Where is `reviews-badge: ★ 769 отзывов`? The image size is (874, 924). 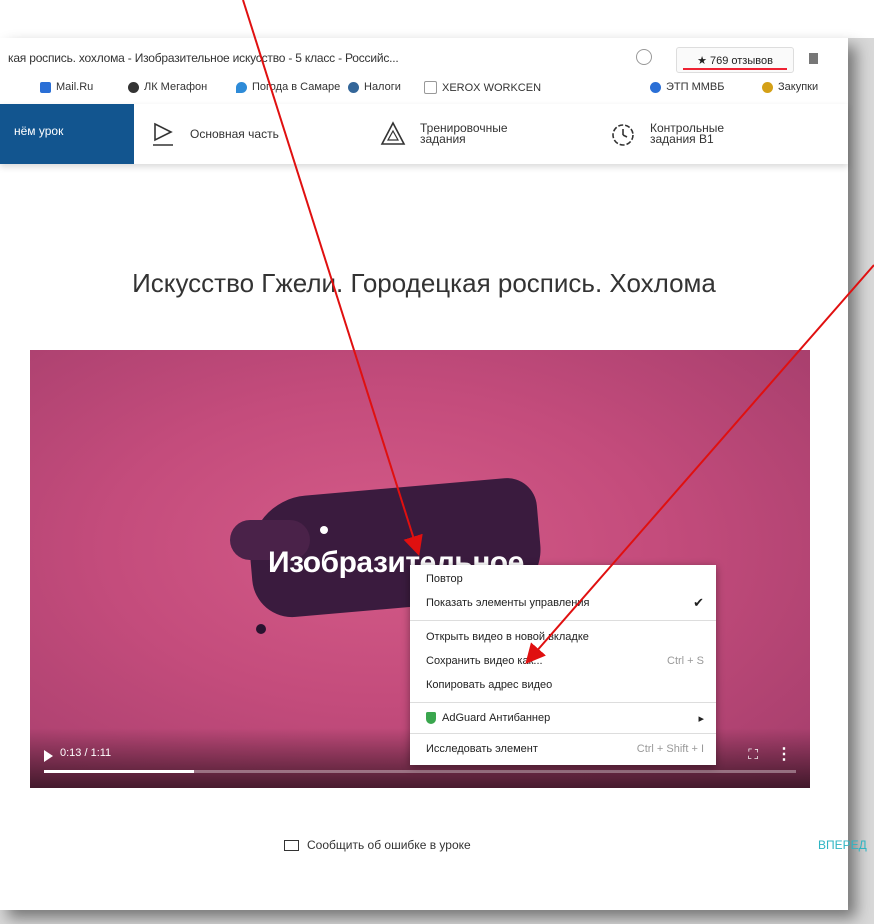
reviews-badge: ★ 769 отзывов is located at coordinates (735, 60).